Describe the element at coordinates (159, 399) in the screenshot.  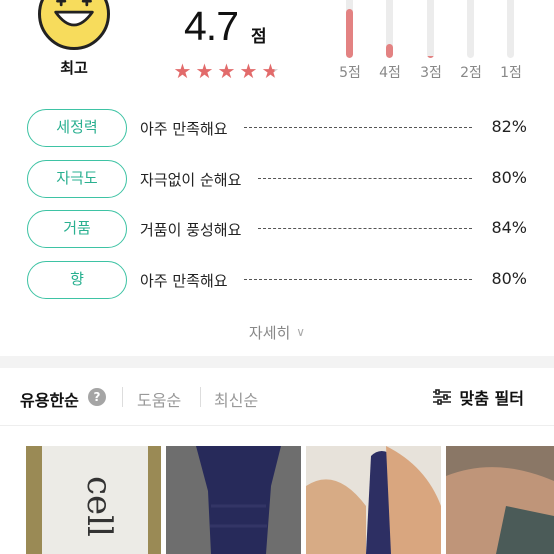
I see `sort-helpful: 도움순` at that location.